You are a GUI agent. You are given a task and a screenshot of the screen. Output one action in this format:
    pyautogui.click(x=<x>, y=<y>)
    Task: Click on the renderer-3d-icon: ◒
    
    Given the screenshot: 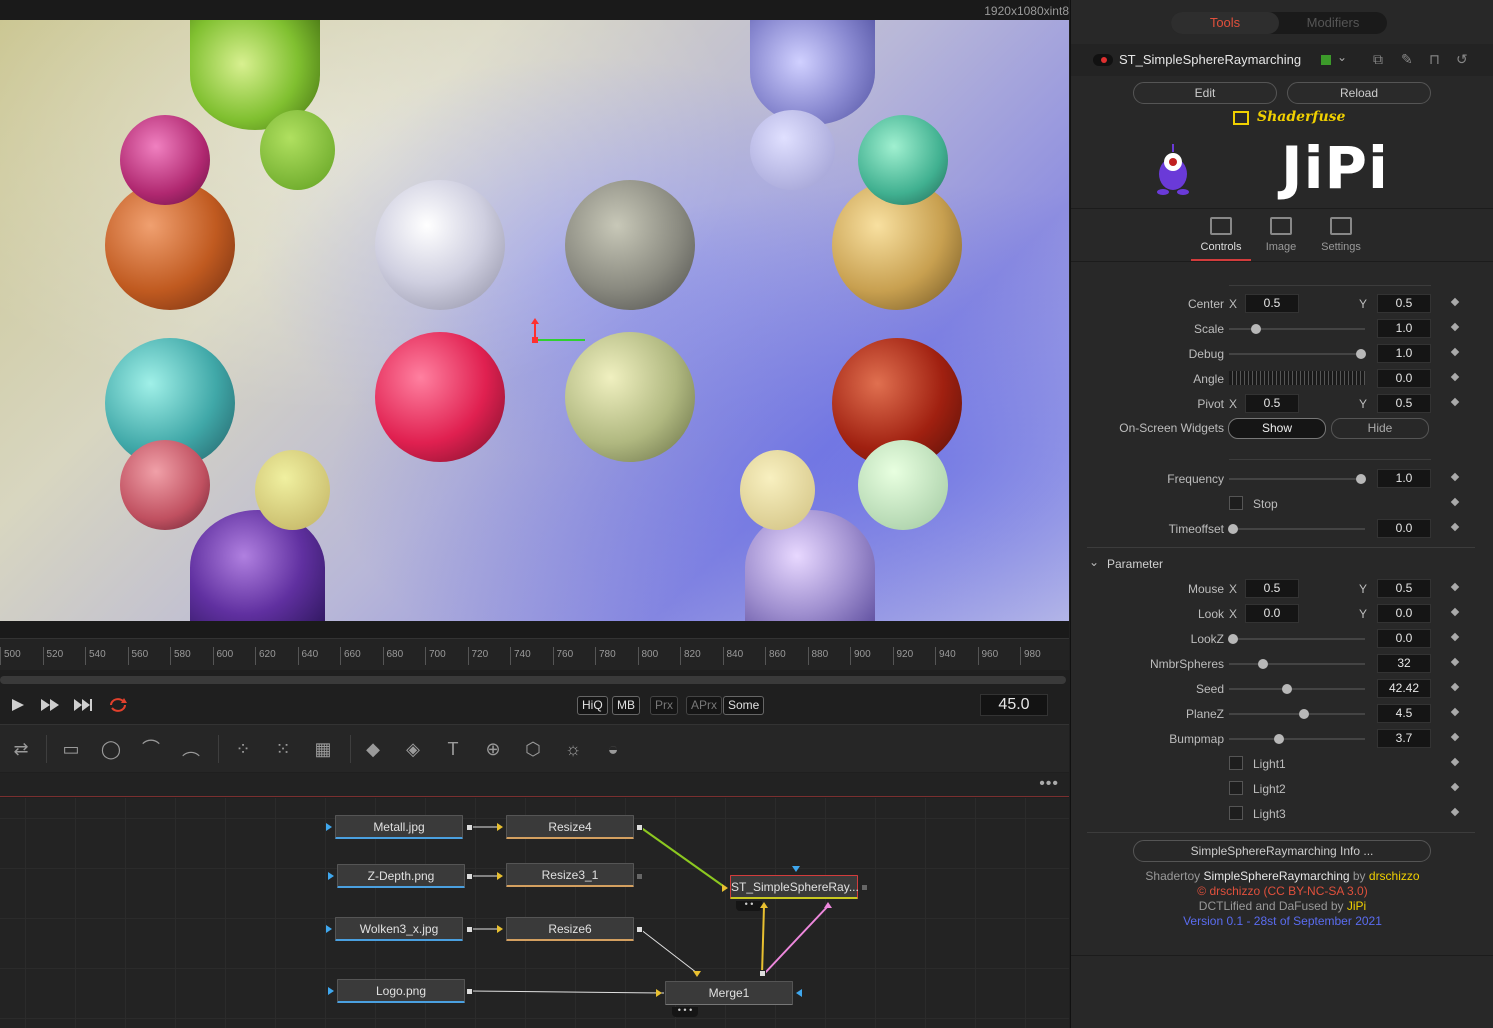 What is the action you would take?
    pyautogui.click(x=613, y=749)
    